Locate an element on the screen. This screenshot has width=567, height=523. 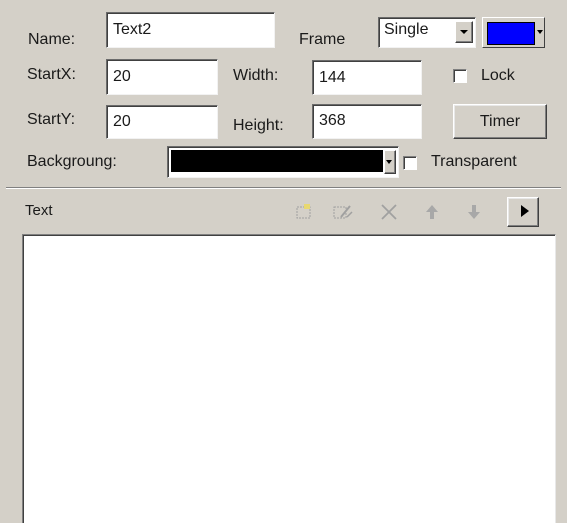
play-icon is located at coordinates (524, 210).